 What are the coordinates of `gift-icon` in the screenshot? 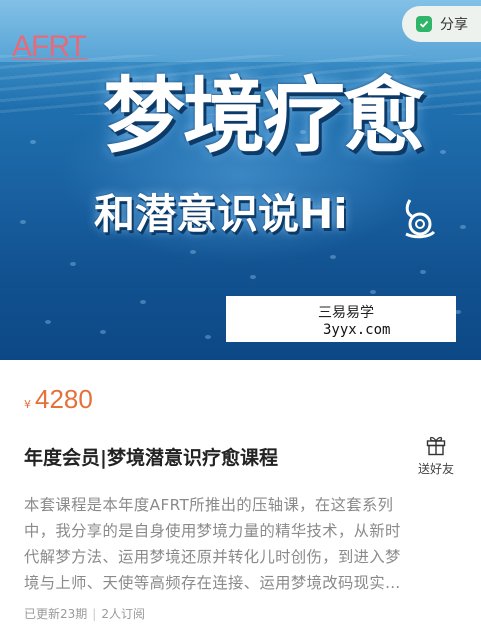 It's located at (436, 446).